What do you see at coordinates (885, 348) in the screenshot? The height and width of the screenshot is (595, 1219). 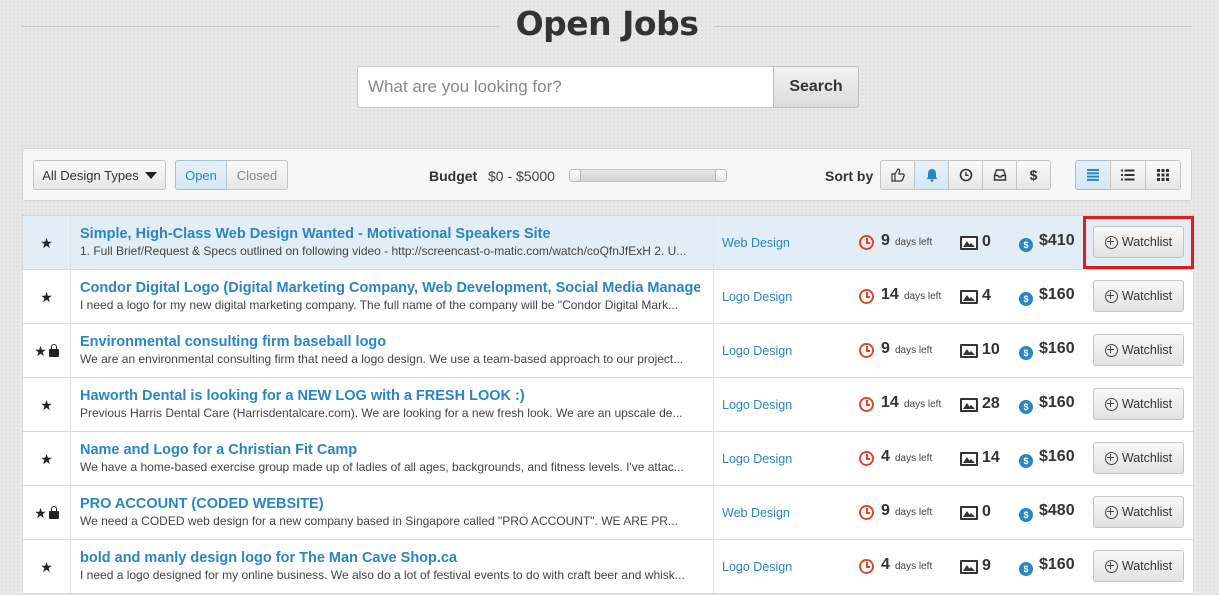 I see `days-left-count: 9` at bounding box center [885, 348].